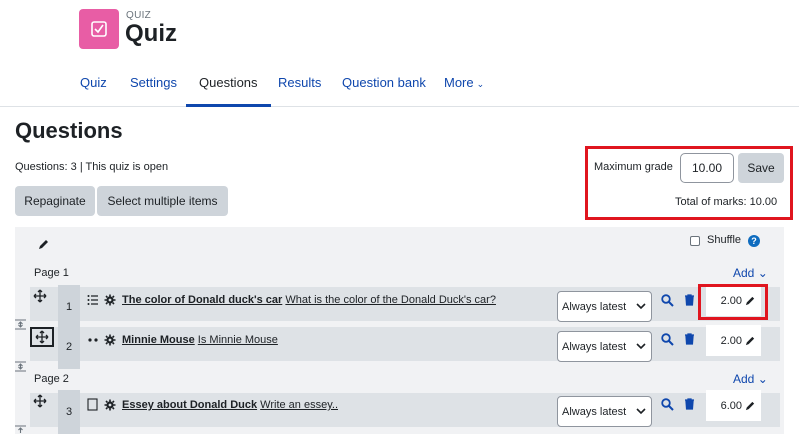 Image resolution: width=799 pixels, height=434 pixels. I want to click on question-text: Is Minnie Mouse, so click(237, 340).